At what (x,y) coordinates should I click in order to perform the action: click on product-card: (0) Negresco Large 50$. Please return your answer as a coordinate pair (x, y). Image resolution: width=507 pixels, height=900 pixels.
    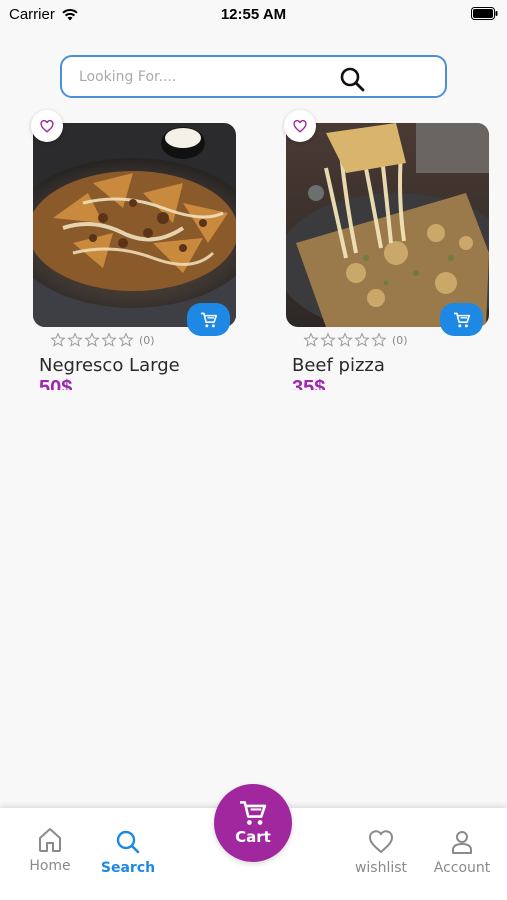
    Looking at the image, I should click on (136, 255).